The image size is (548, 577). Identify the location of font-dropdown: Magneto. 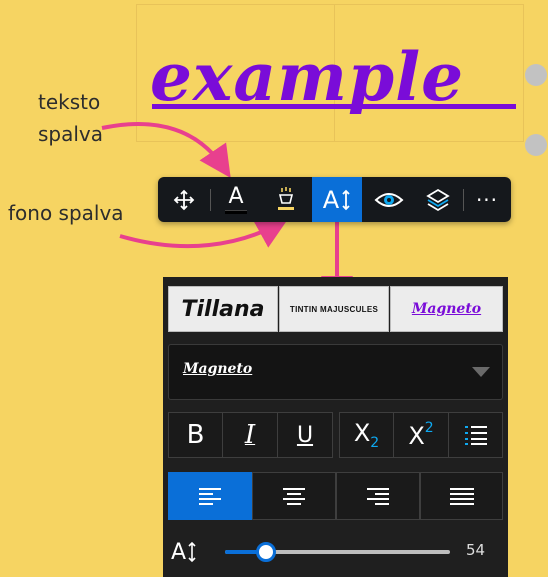
(335, 372).